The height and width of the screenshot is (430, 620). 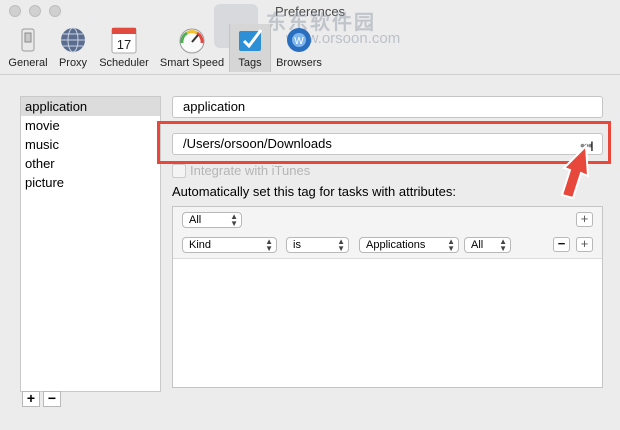 What do you see at coordinates (90, 106) in the screenshot?
I see `list-item: application` at bounding box center [90, 106].